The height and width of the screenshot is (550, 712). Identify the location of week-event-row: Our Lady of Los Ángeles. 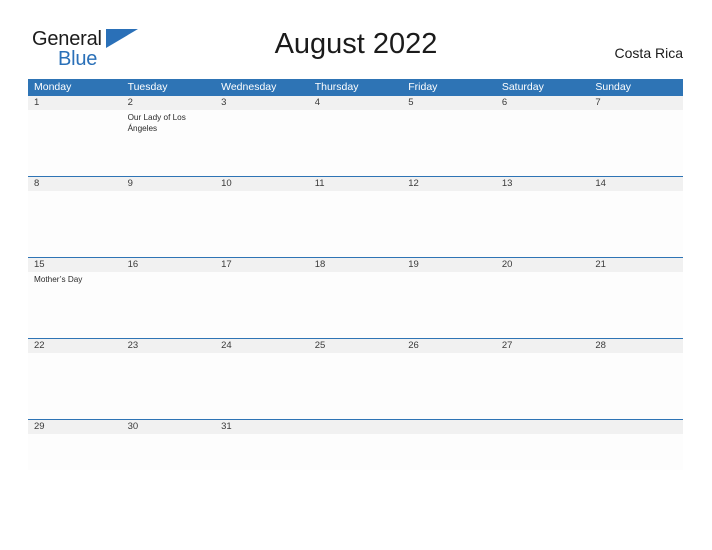
(355, 143).